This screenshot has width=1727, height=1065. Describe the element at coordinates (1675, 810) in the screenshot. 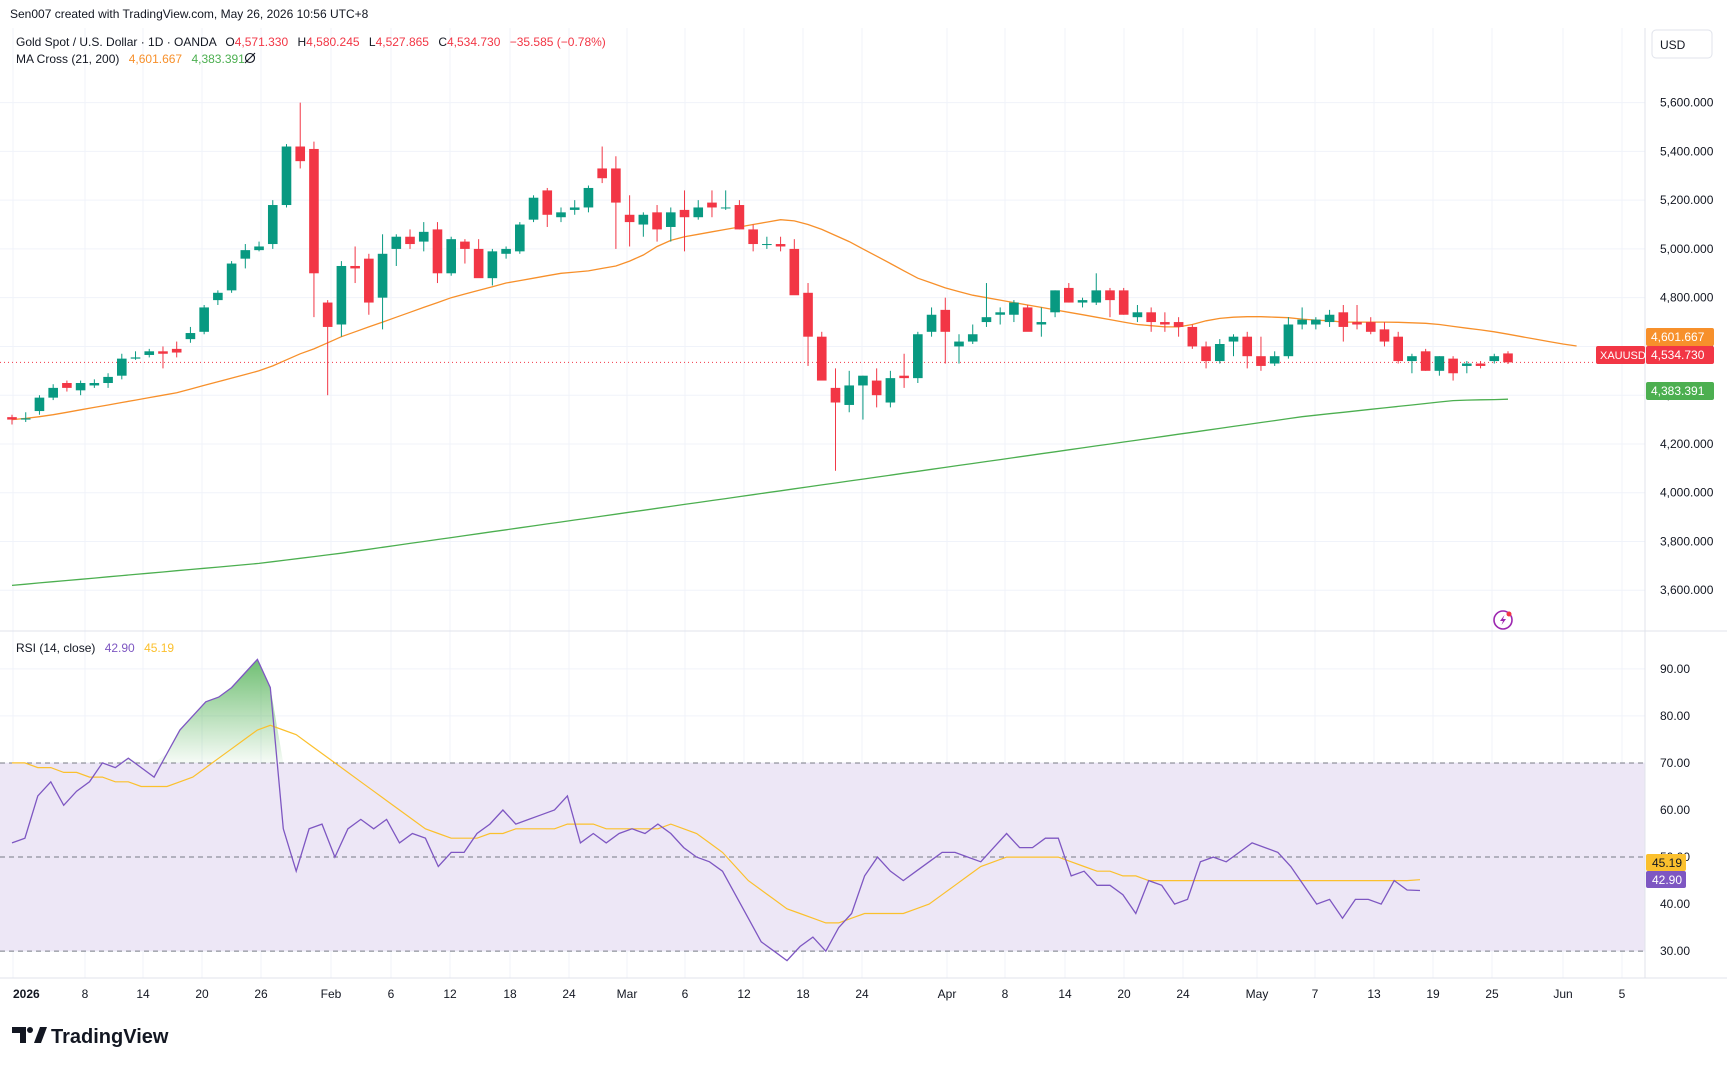

I see `rsi-axis: 90.0080.0070.0060.0050.0040.0030.00` at that location.